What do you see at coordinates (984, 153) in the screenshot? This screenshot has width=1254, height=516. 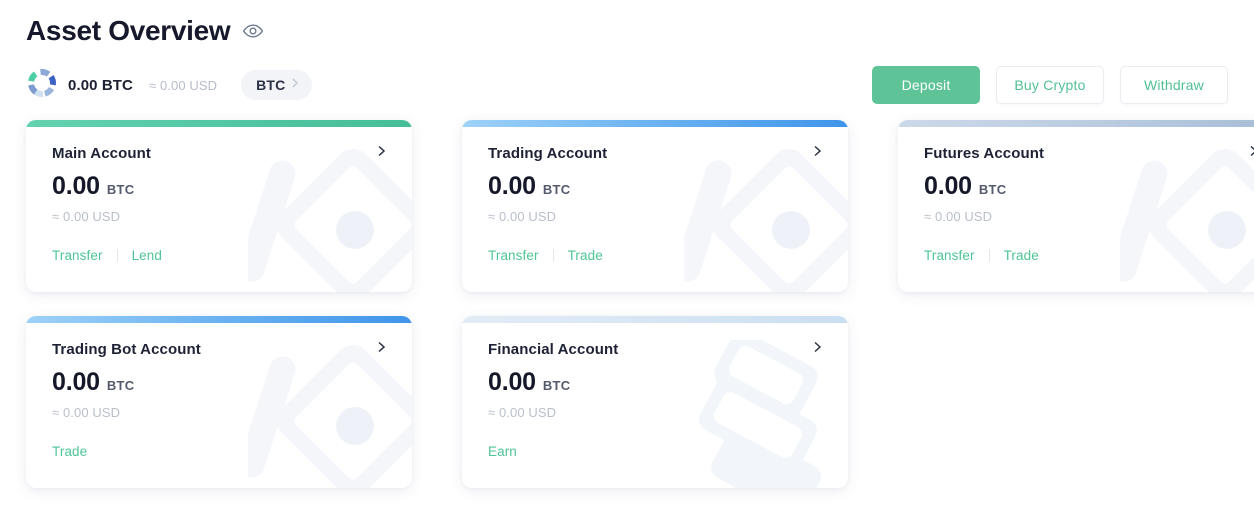 I see `account-name: Futures Account` at bounding box center [984, 153].